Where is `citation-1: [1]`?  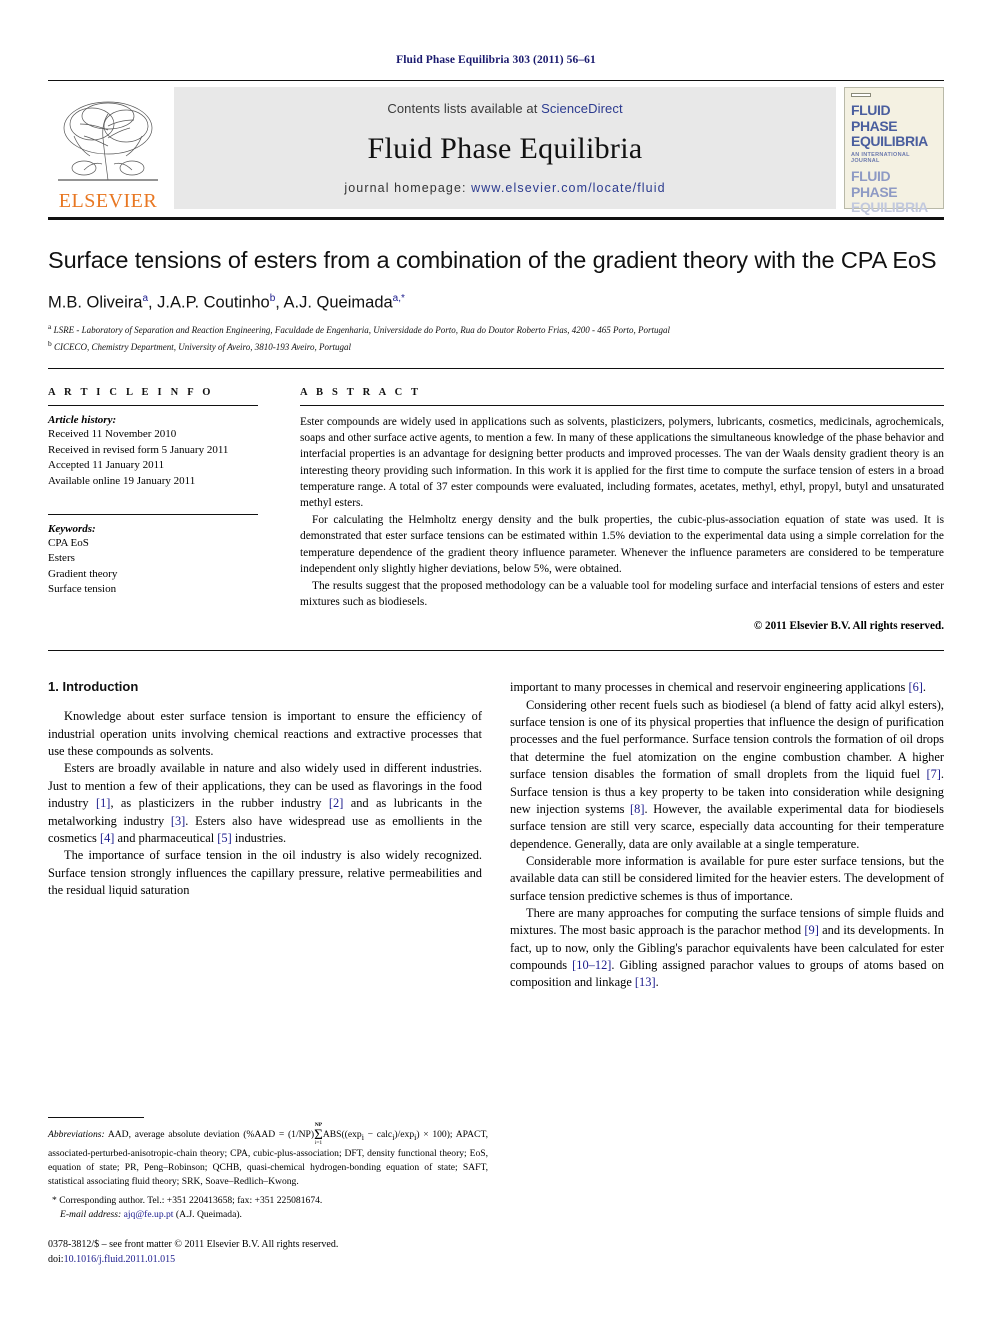 citation-1: [1] is located at coordinates (103, 803).